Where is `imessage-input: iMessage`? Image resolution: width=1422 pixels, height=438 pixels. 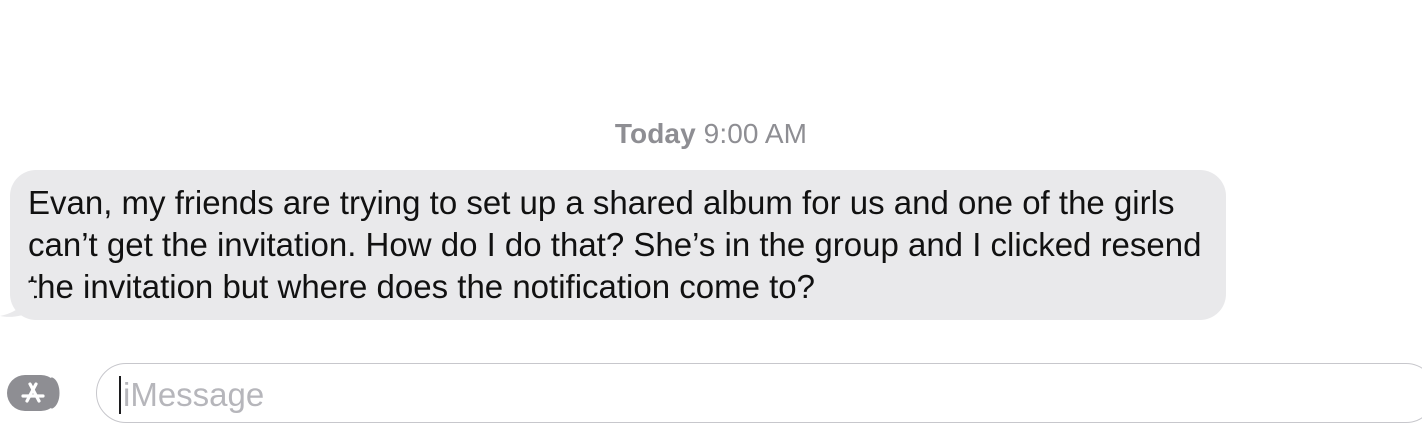
imessage-input: iMessage is located at coordinates (759, 393).